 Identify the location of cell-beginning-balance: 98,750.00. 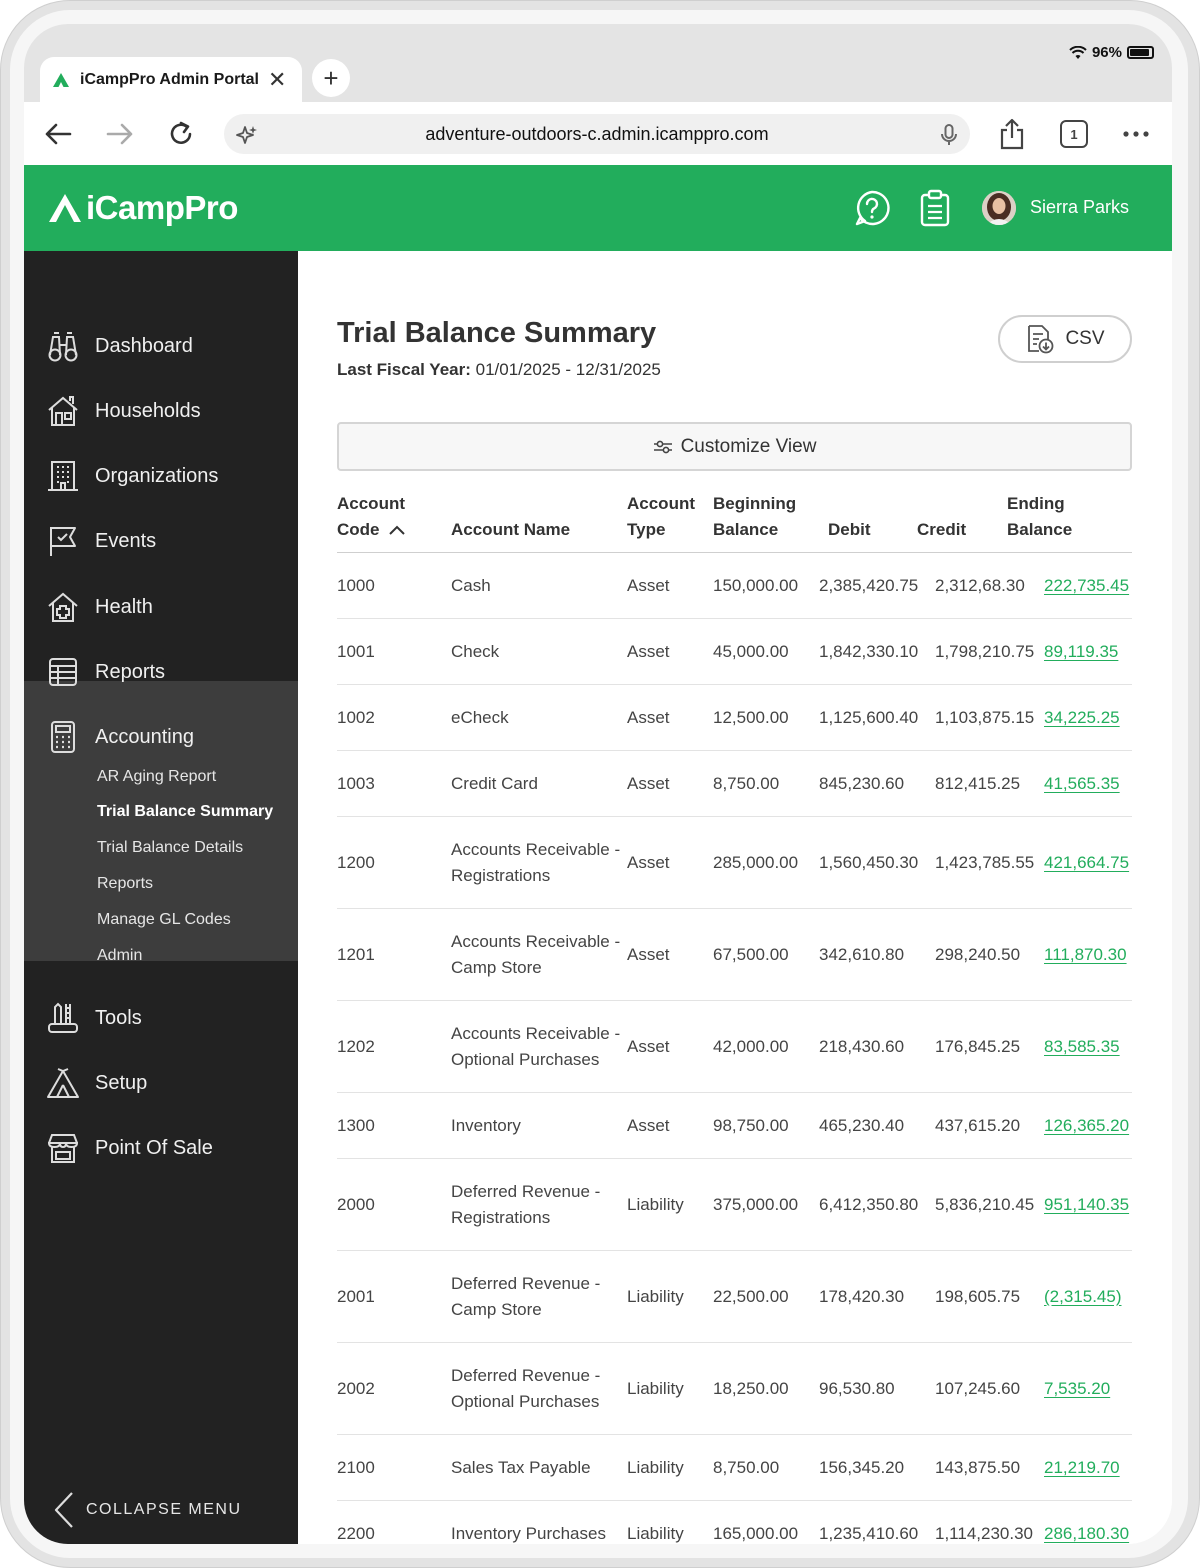
(751, 1125).